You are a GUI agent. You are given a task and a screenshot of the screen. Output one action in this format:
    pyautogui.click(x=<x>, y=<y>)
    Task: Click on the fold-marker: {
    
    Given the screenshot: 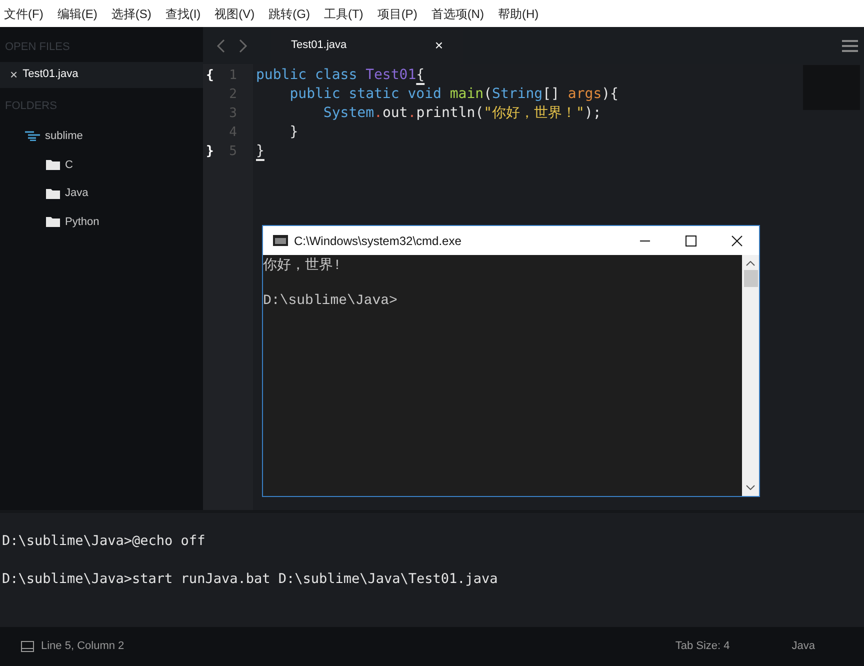 What is the action you would take?
    pyautogui.click(x=210, y=75)
    